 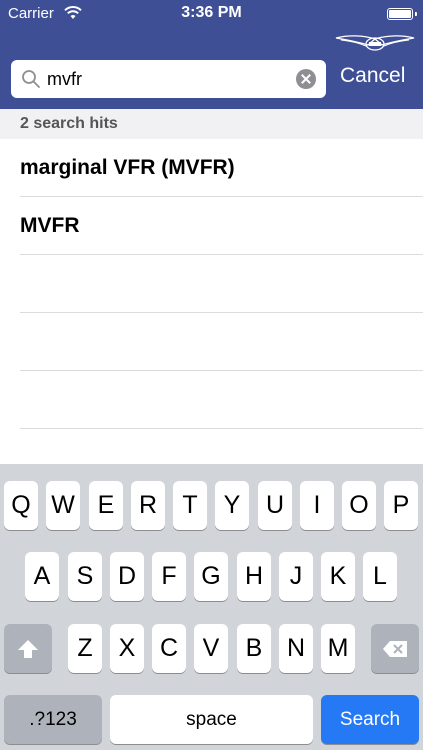 I want to click on key-f: F, so click(x=169, y=576).